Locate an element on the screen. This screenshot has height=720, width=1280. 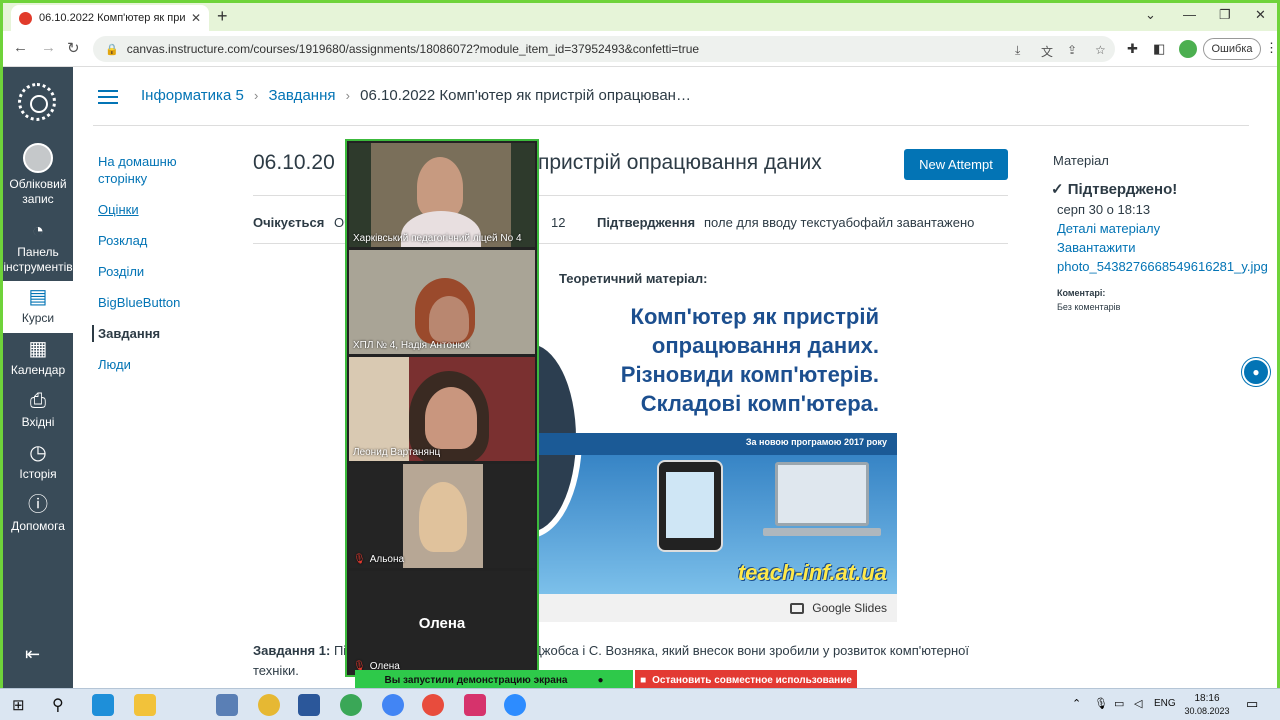
nav-history: ◷ Історія is located at coordinates (38, 461).